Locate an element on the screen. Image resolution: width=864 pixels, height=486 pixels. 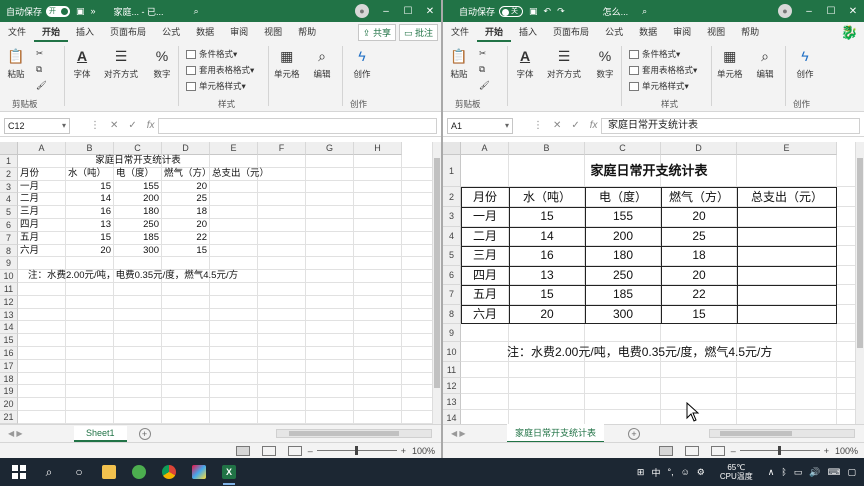
tab-file: 文件 is located at coordinates (460, 32).